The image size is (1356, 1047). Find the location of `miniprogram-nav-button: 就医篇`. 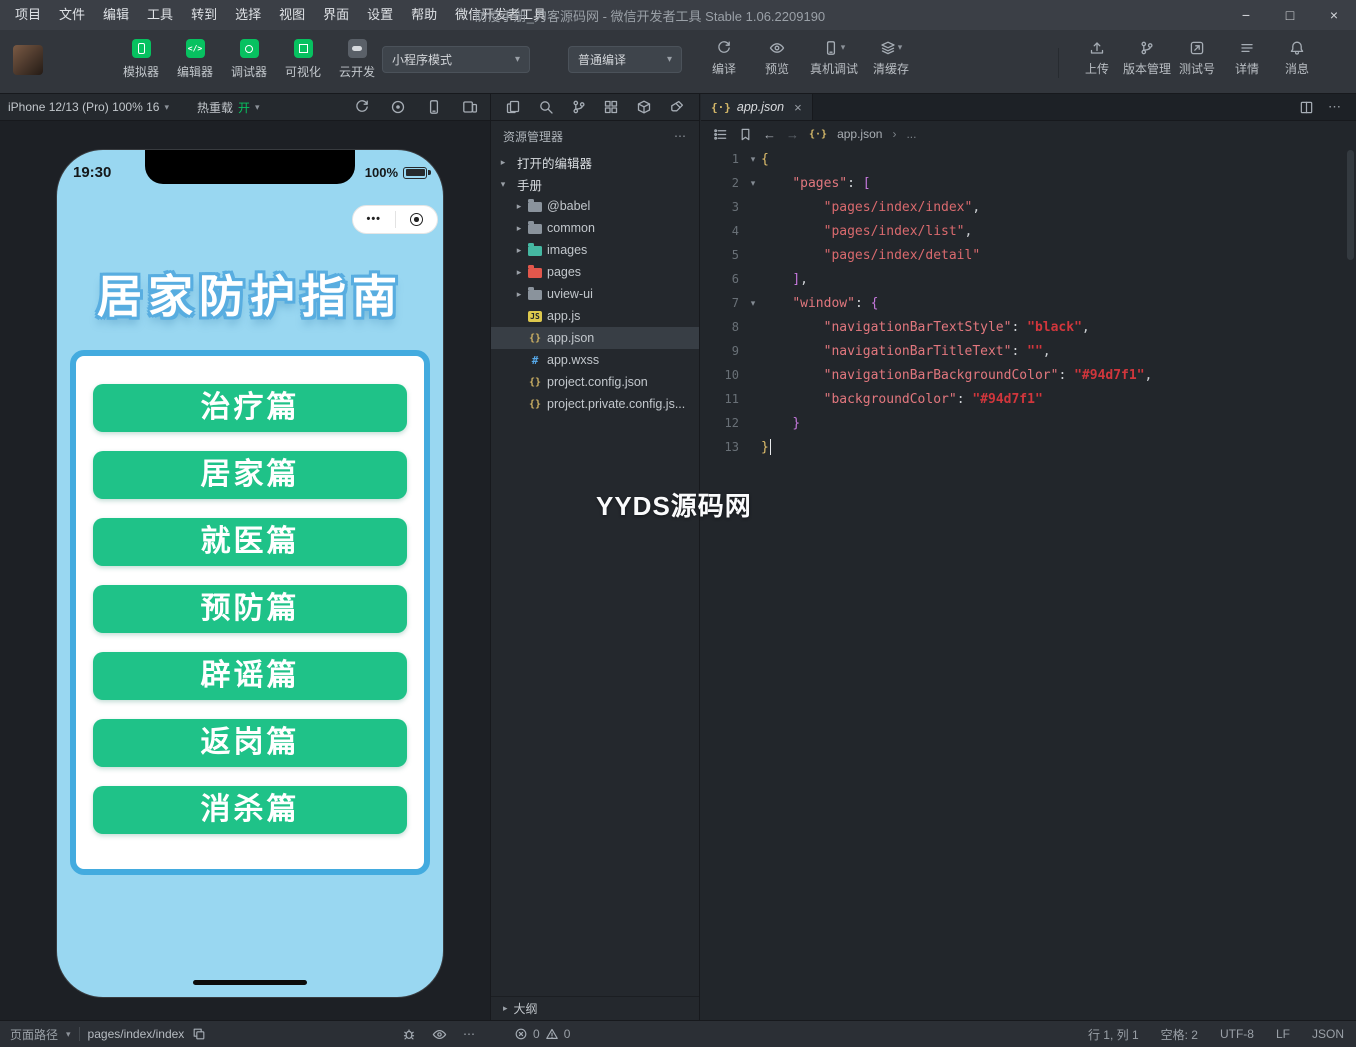

miniprogram-nav-button: 就医篇 is located at coordinates (250, 542).